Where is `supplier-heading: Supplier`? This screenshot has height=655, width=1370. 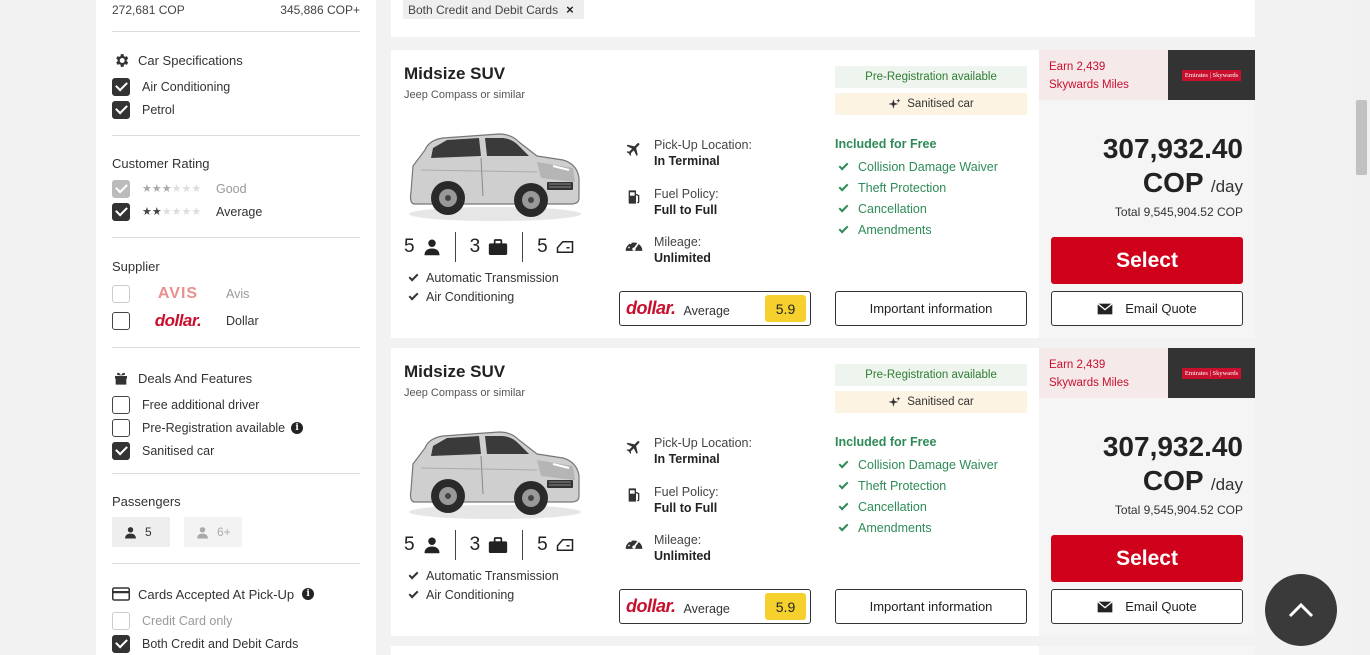
supplier-heading: Supplier is located at coordinates (236, 266).